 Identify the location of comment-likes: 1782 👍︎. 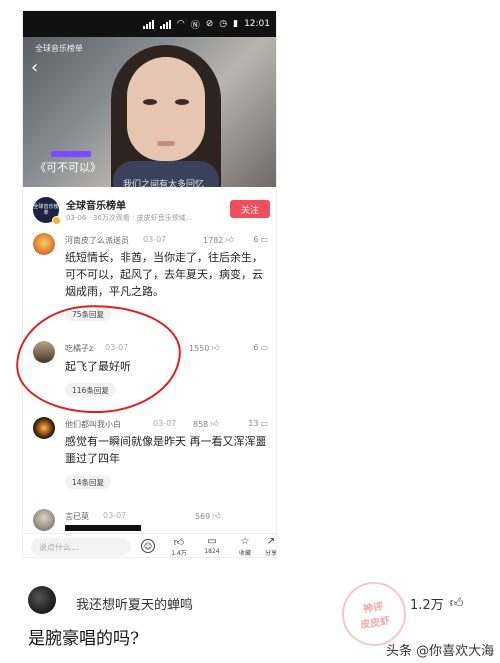
(218, 240).